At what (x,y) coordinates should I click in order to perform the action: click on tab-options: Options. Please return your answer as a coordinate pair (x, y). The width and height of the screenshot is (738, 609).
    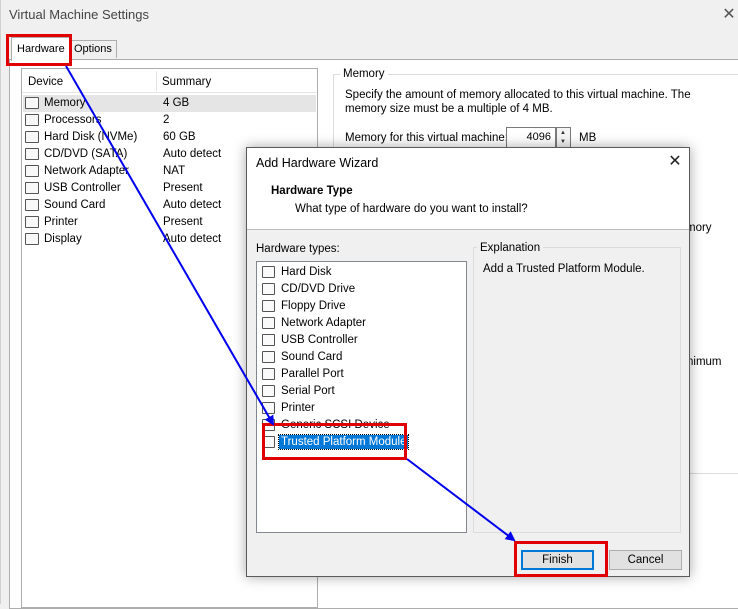
    Looking at the image, I should click on (93, 49).